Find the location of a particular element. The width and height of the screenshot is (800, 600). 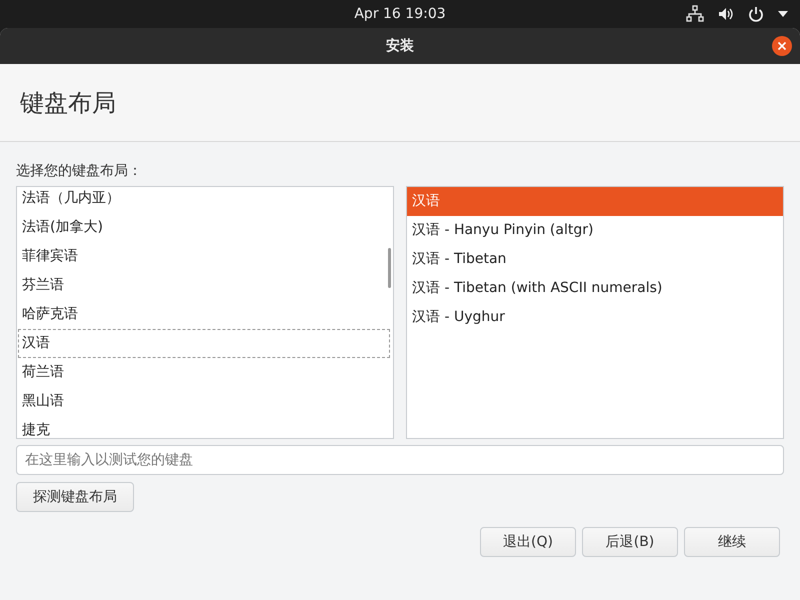

layout-item: 法语(加拿大) is located at coordinates (205, 227).